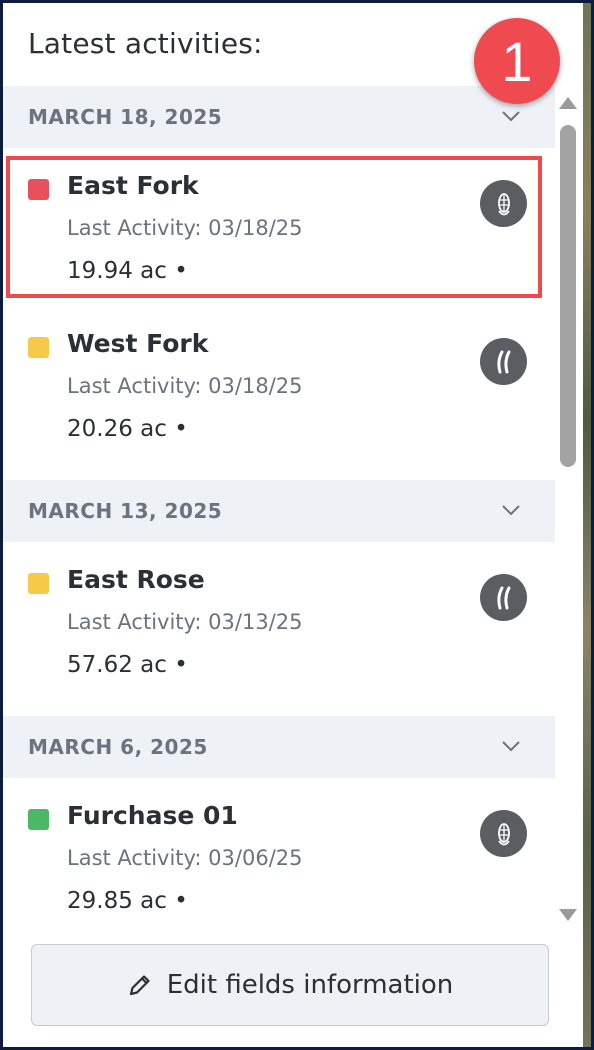 This screenshot has height=1050, width=594. I want to click on group-date: MARCH 6, 2025, so click(118, 747).